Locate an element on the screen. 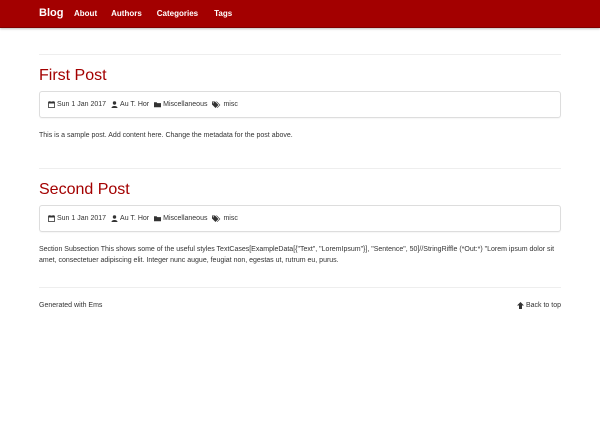 Image resolution: width=600 pixels, height=432 pixels. nav-link-about: About is located at coordinates (85, 13).